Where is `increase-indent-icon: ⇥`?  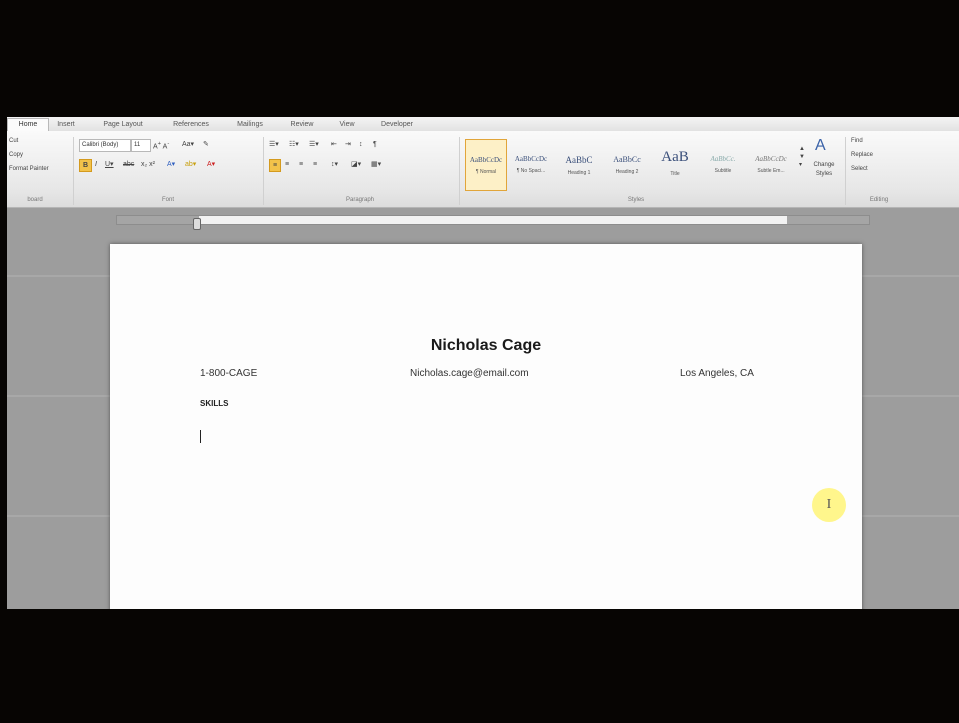 increase-indent-icon: ⇥ is located at coordinates (348, 144).